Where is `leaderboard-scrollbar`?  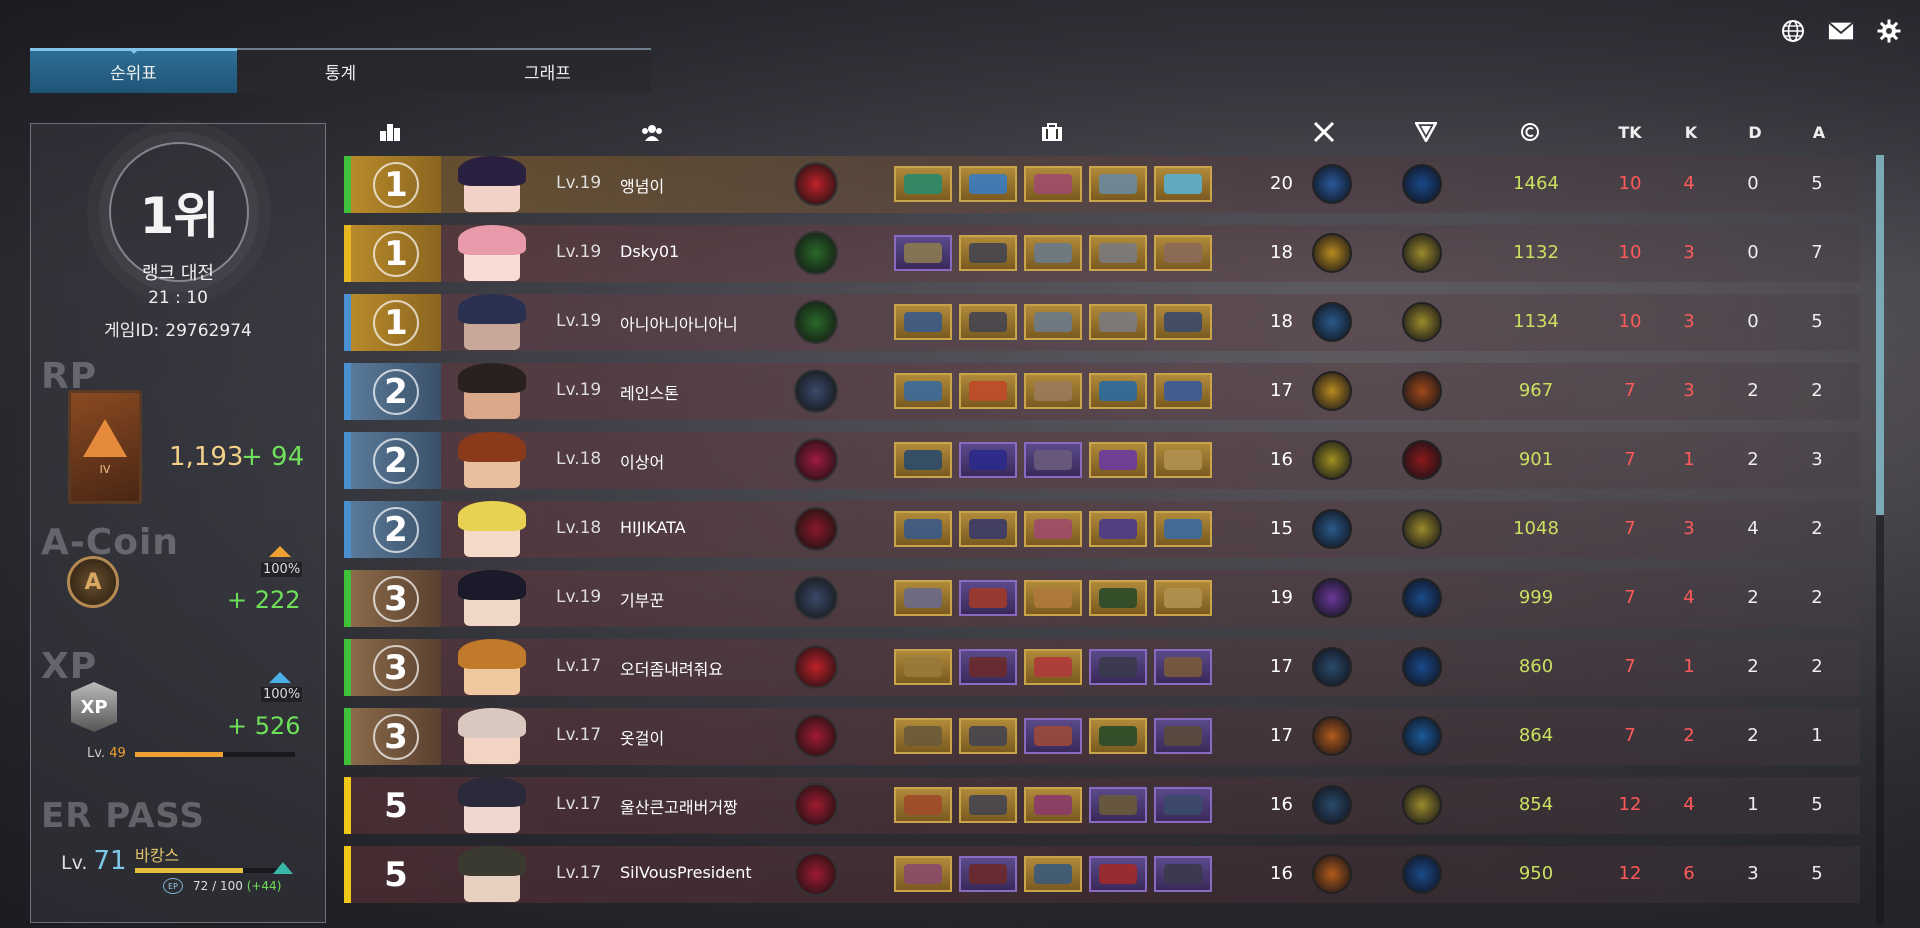 leaderboard-scrollbar is located at coordinates (1880, 540).